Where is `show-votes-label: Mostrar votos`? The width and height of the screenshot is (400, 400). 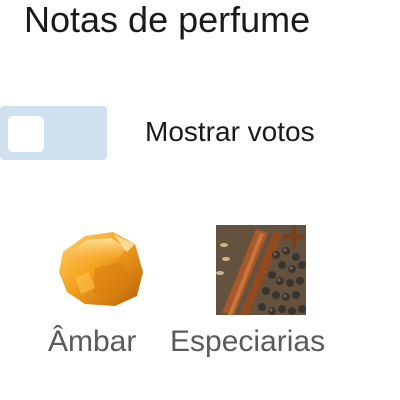
show-votes-label: Mostrar votos is located at coordinates (230, 132).